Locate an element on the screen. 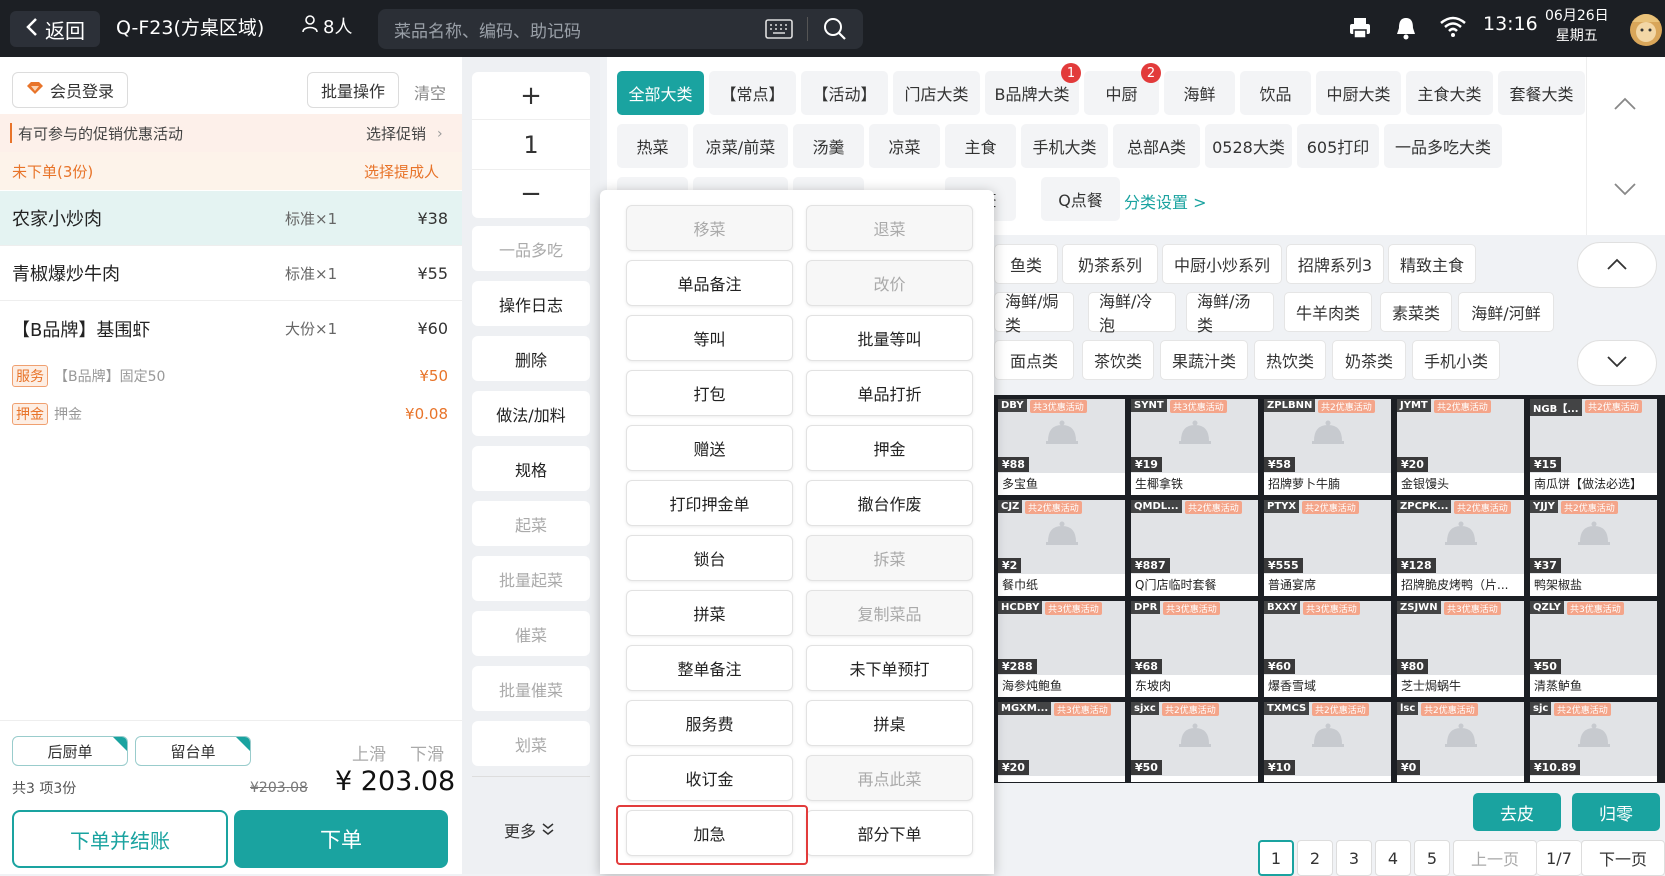  category-activity: 【活动】 is located at coordinates (844, 93).